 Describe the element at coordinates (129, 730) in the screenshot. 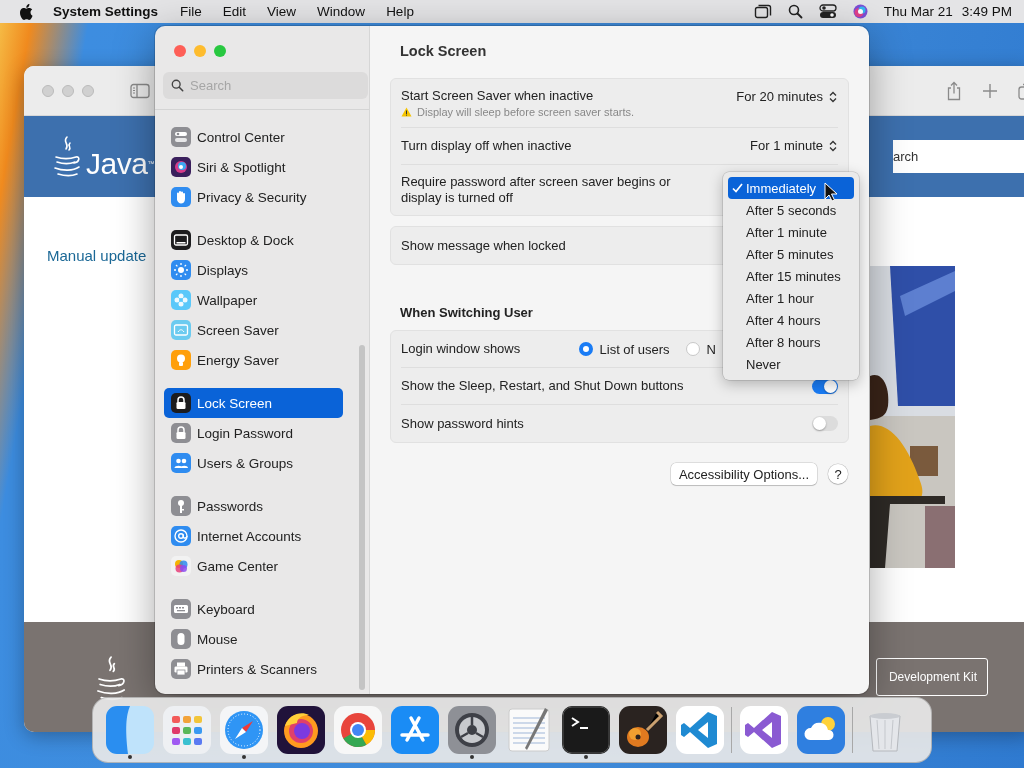

I see `split-square-icon` at that location.